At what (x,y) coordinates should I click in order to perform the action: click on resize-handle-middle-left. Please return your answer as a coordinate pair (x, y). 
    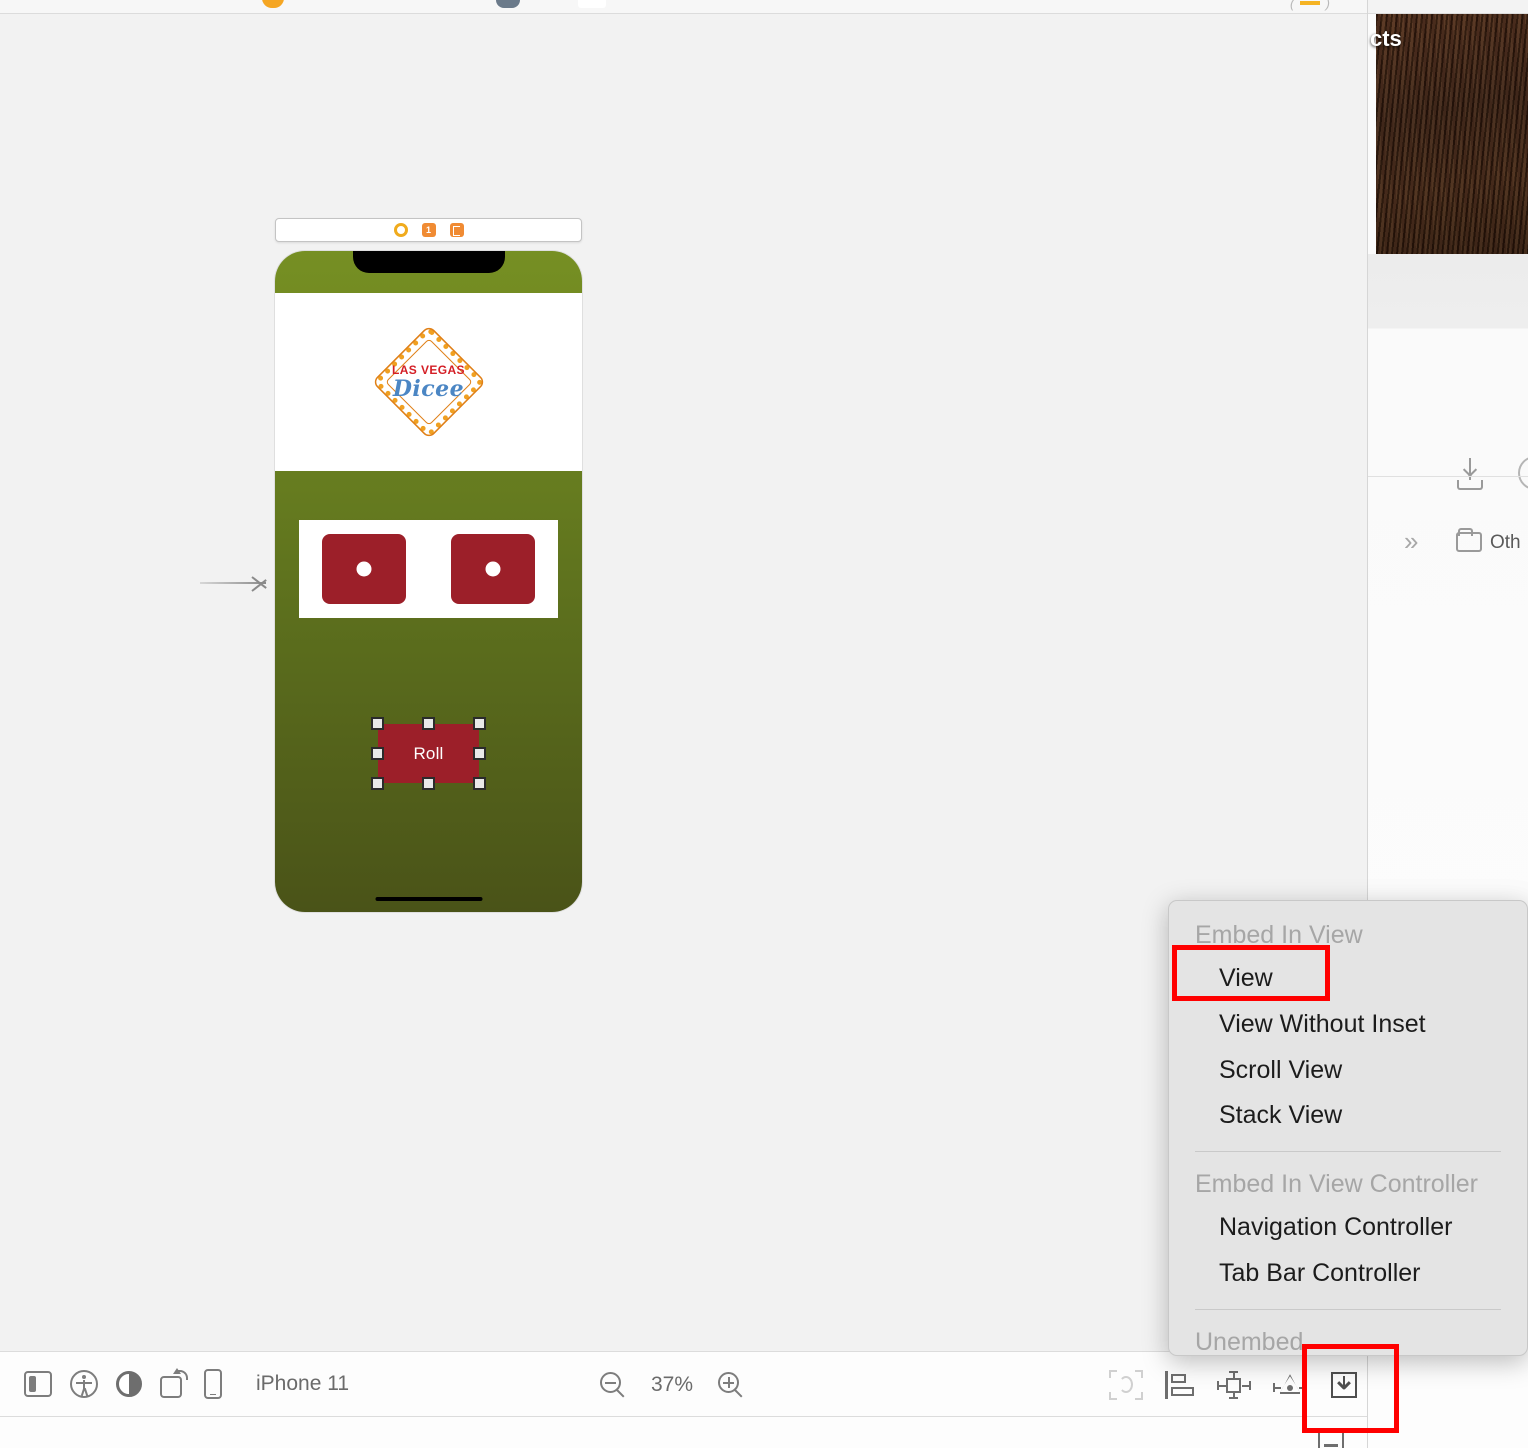
    Looking at the image, I should click on (377, 753).